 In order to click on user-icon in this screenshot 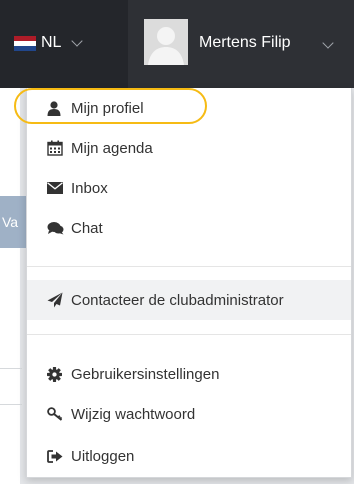, I will do `click(57, 108)`.